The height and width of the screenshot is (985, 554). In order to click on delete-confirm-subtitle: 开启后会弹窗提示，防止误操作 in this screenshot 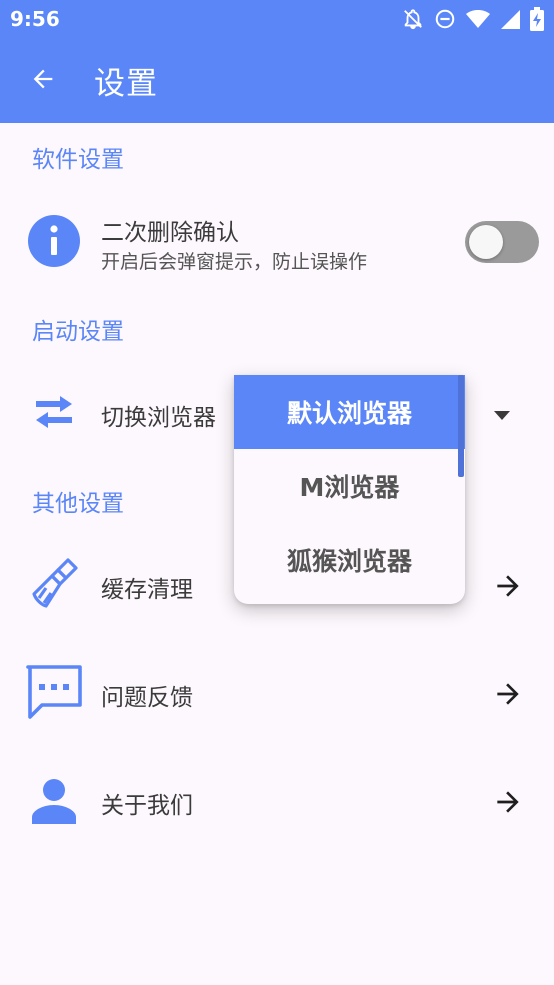, I will do `click(234, 262)`.